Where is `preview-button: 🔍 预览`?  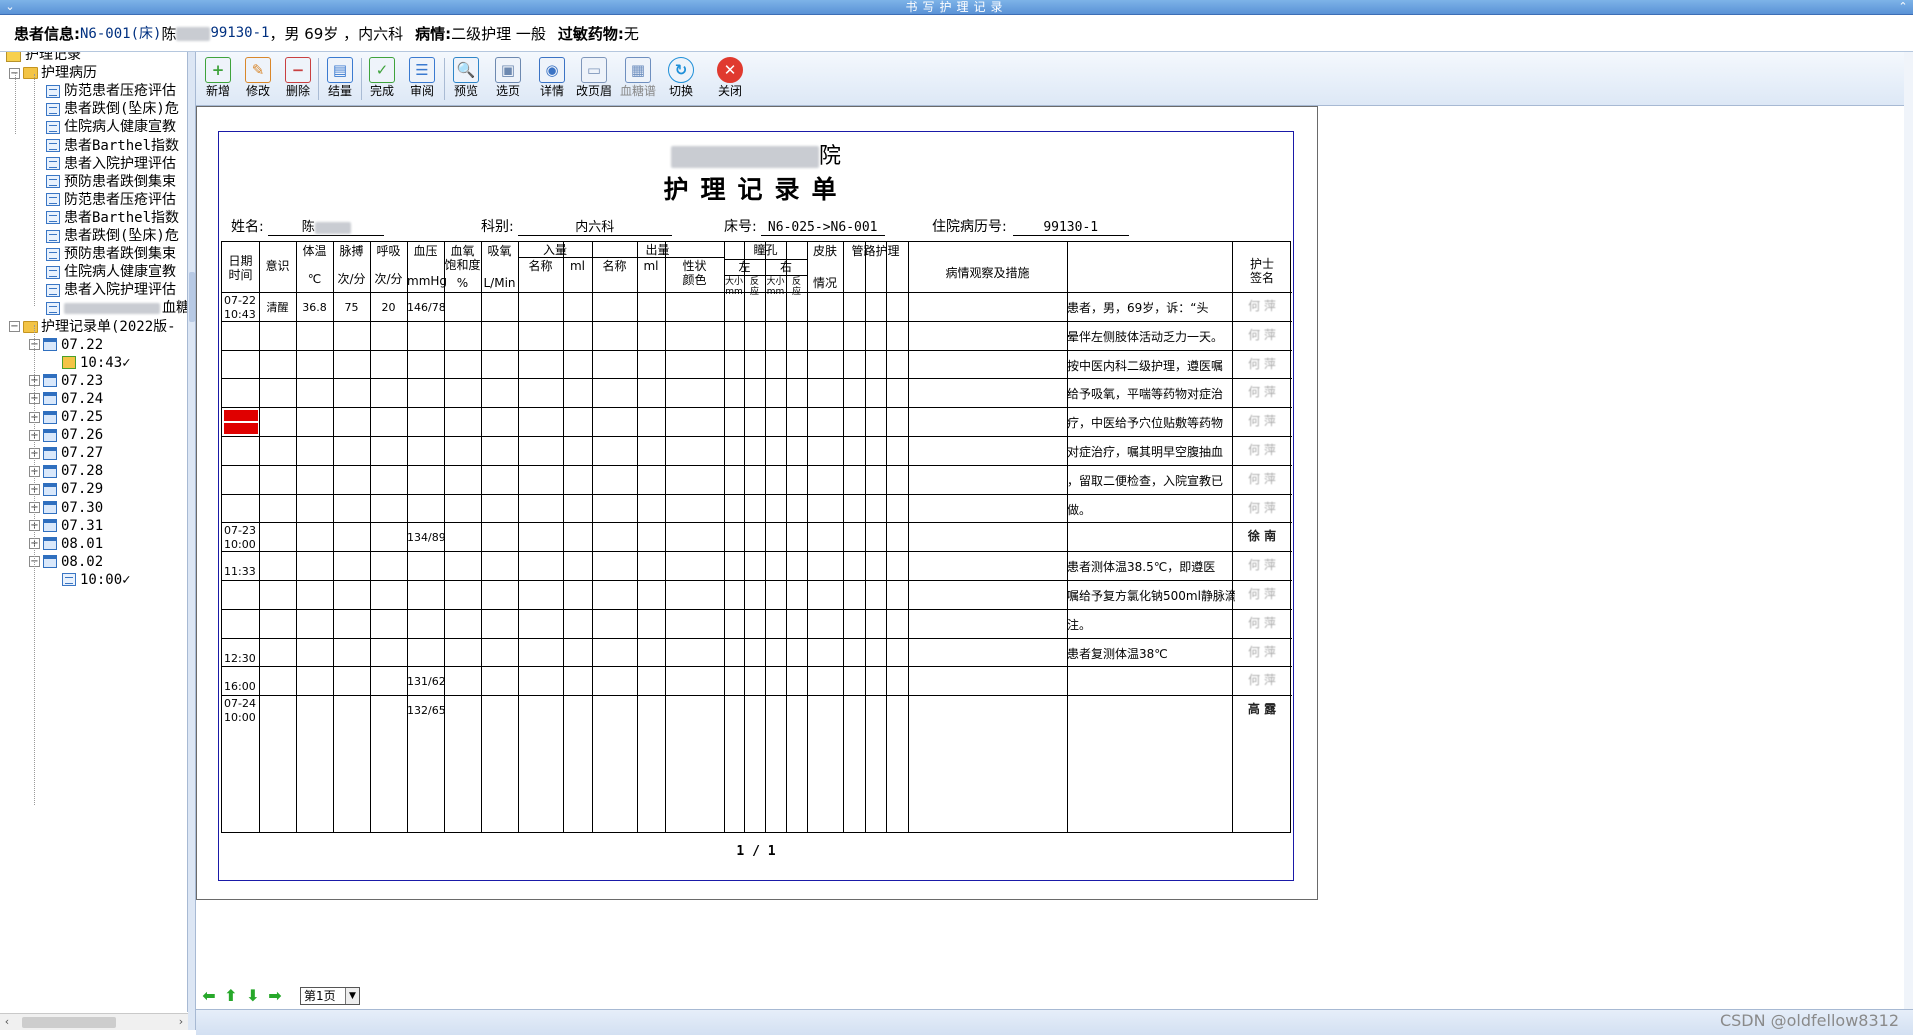
preview-button: 🔍 预览 is located at coordinates (466, 79).